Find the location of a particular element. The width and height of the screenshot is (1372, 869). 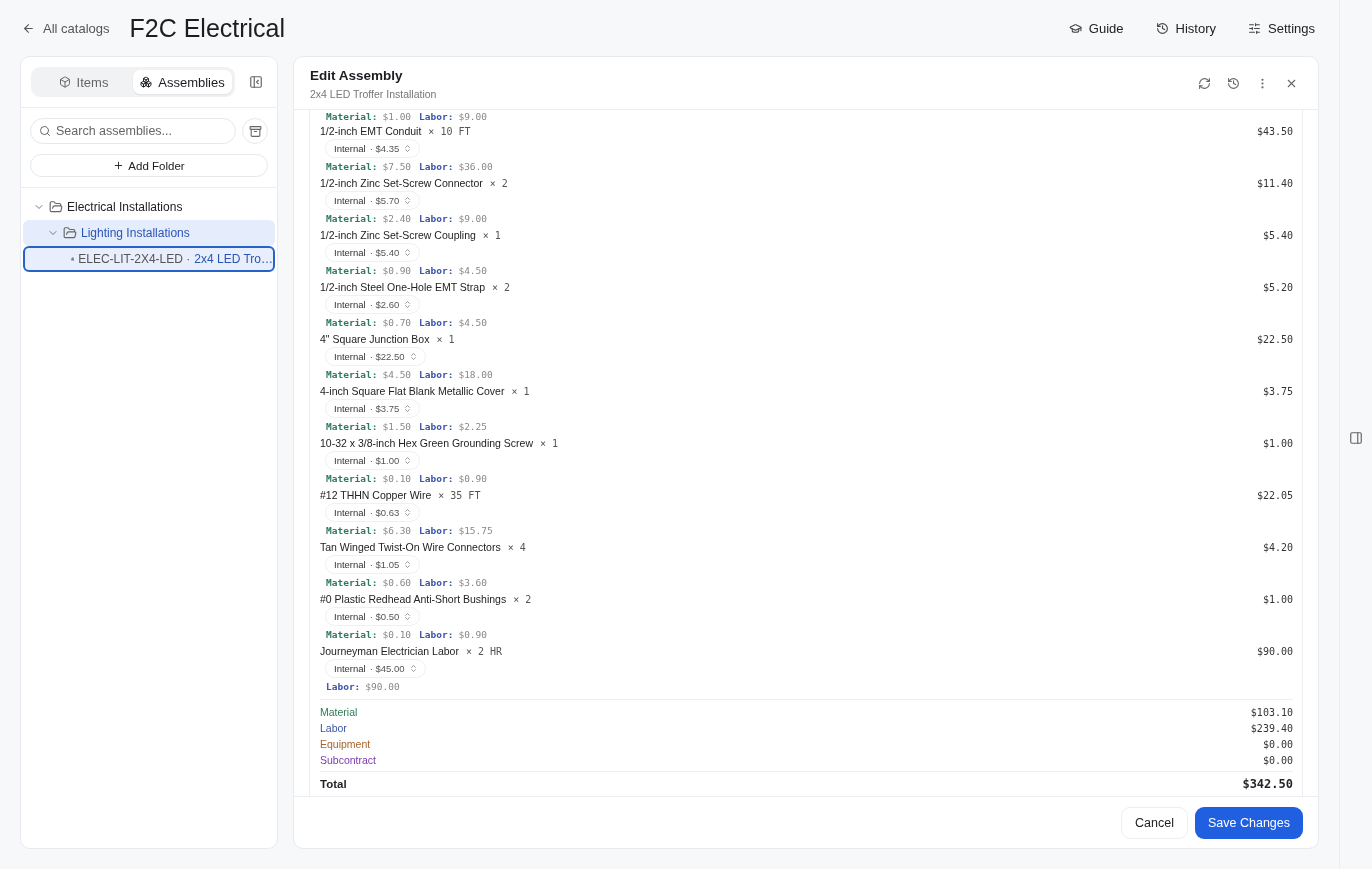

total-label: Total is located at coordinates (333, 783).